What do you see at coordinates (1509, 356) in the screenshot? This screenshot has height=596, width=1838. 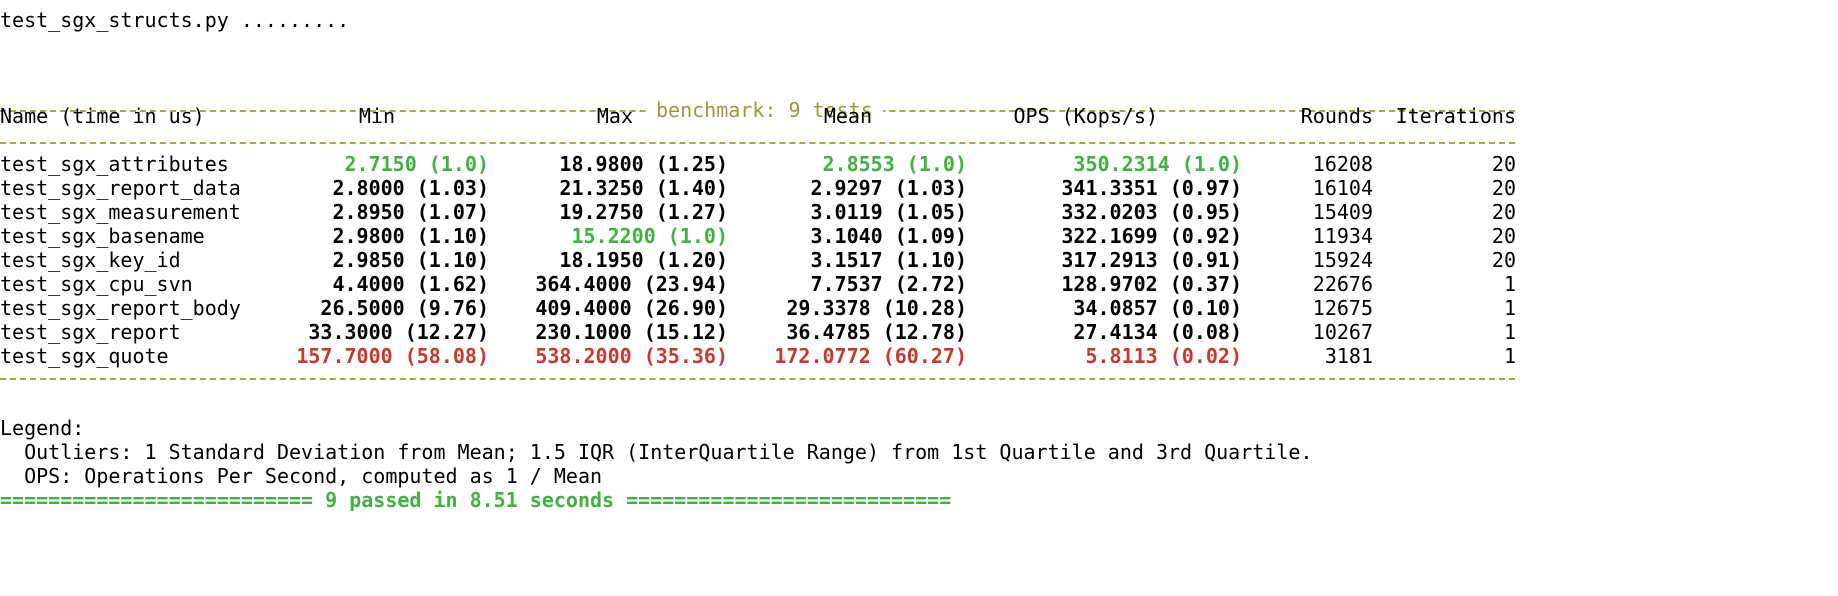 I see `iterations-cell: 1` at bounding box center [1509, 356].